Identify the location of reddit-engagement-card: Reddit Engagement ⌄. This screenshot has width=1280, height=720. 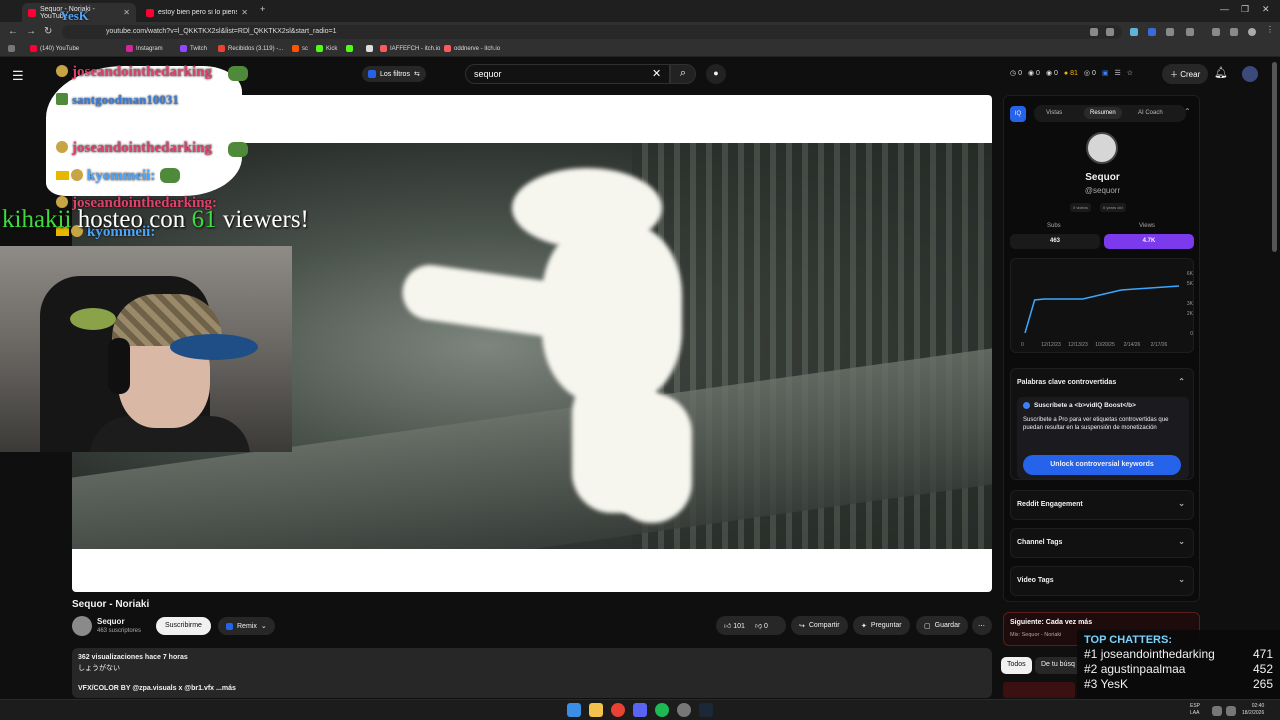
(1102, 505).